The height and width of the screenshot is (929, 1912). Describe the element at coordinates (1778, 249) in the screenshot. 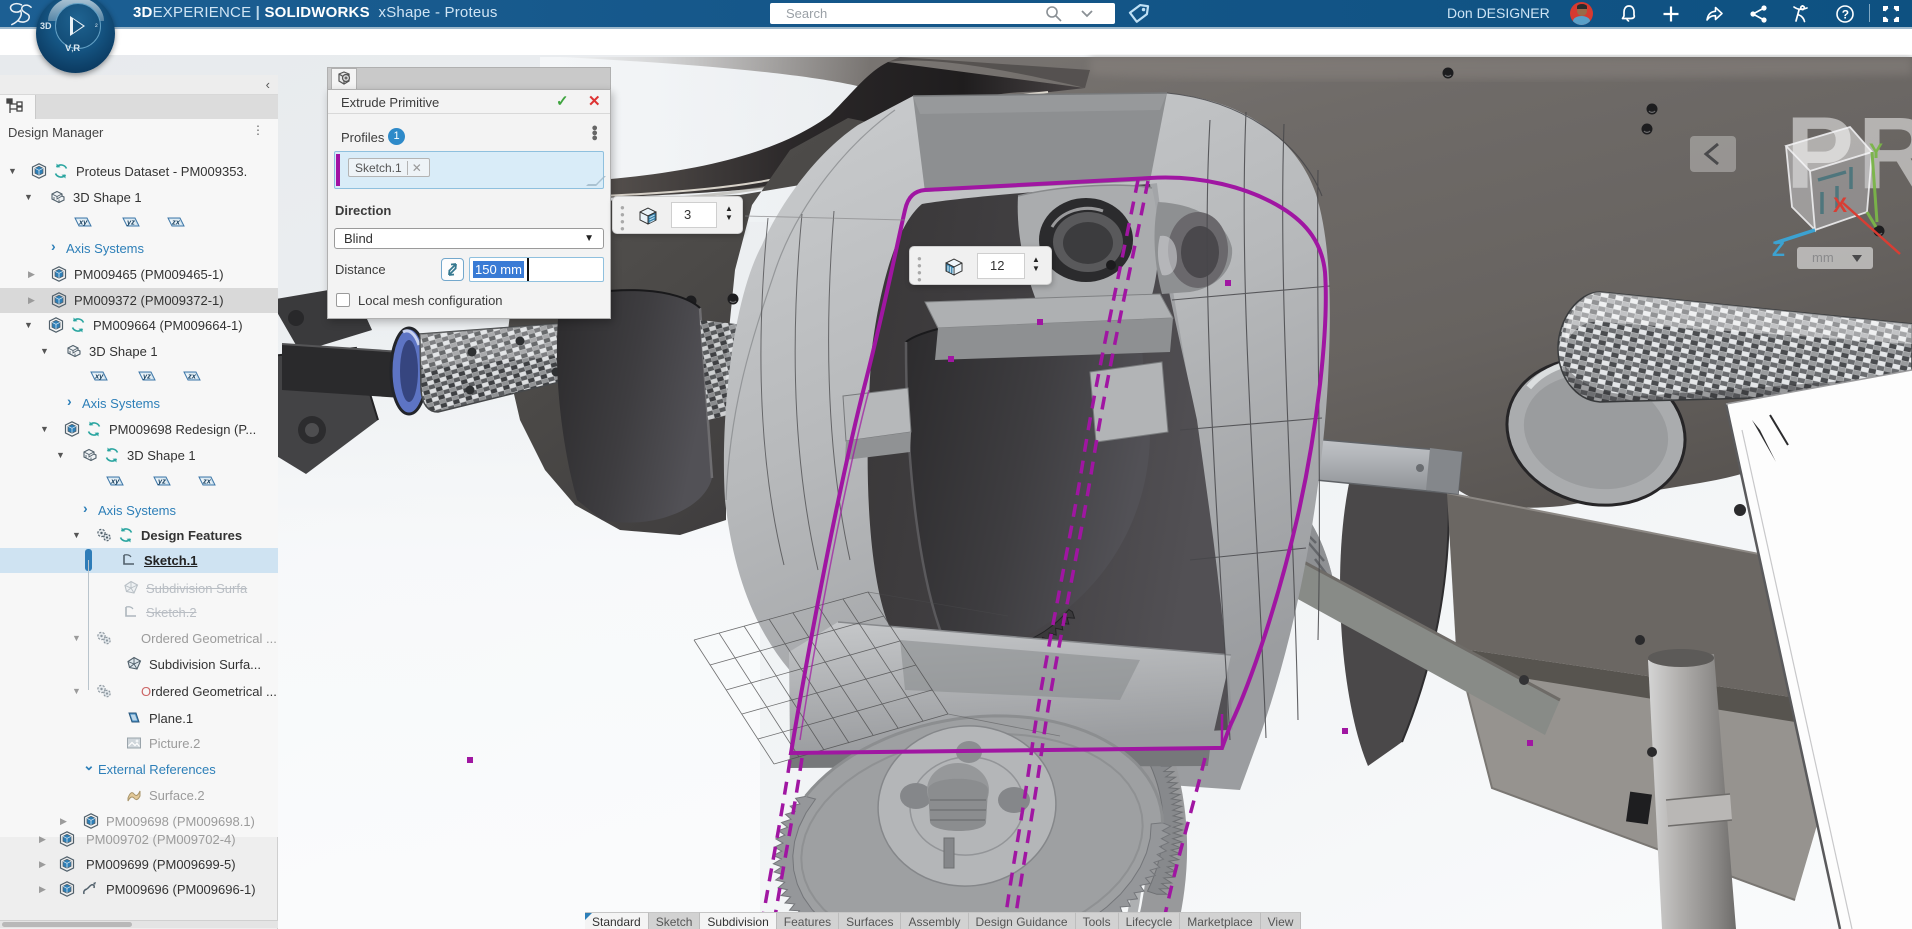

I see `svg-text: Z` at that location.